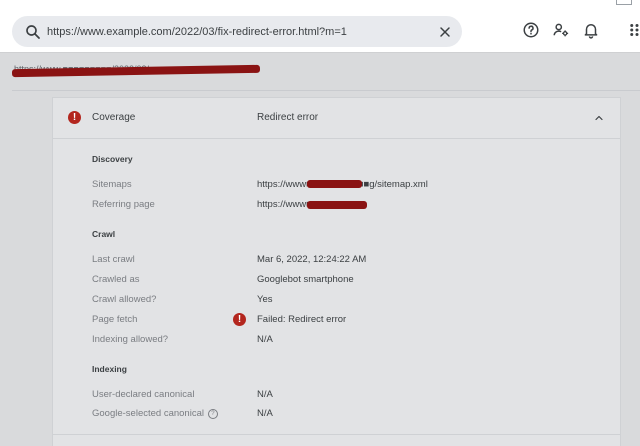 This screenshot has width=640, height=446. Describe the element at coordinates (143, 394) in the screenshot. I see `user-canonical-label: User-declared canonical` at that location.